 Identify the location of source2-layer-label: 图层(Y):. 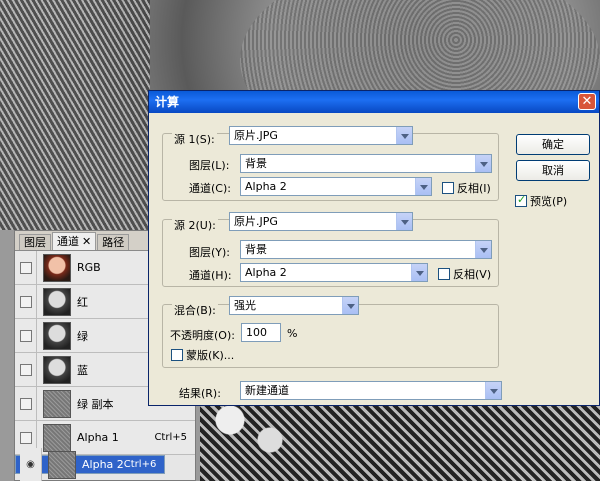
(210, 252).